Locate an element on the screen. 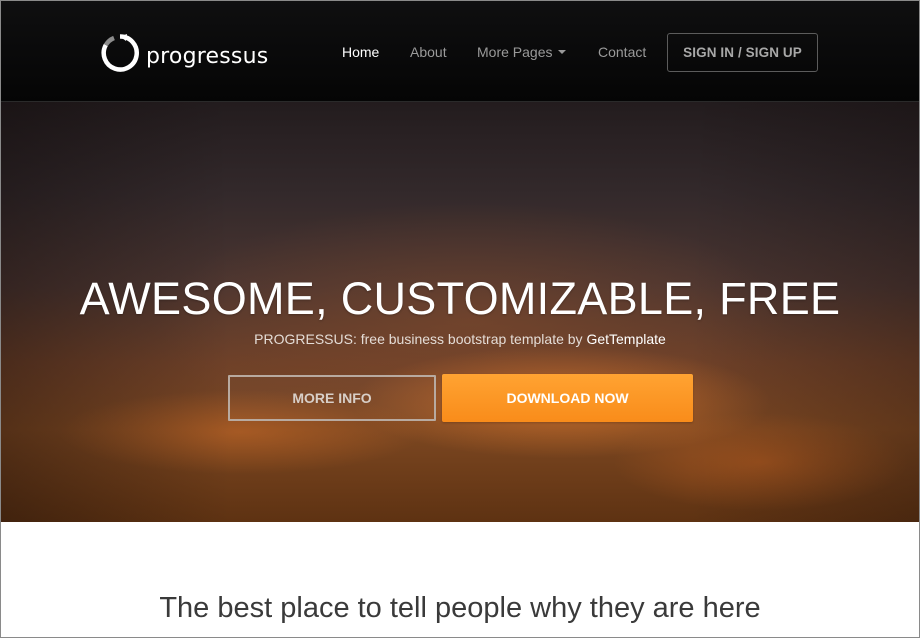  gettemplate-link: GetTemplate is located at coordinates (625, 339).